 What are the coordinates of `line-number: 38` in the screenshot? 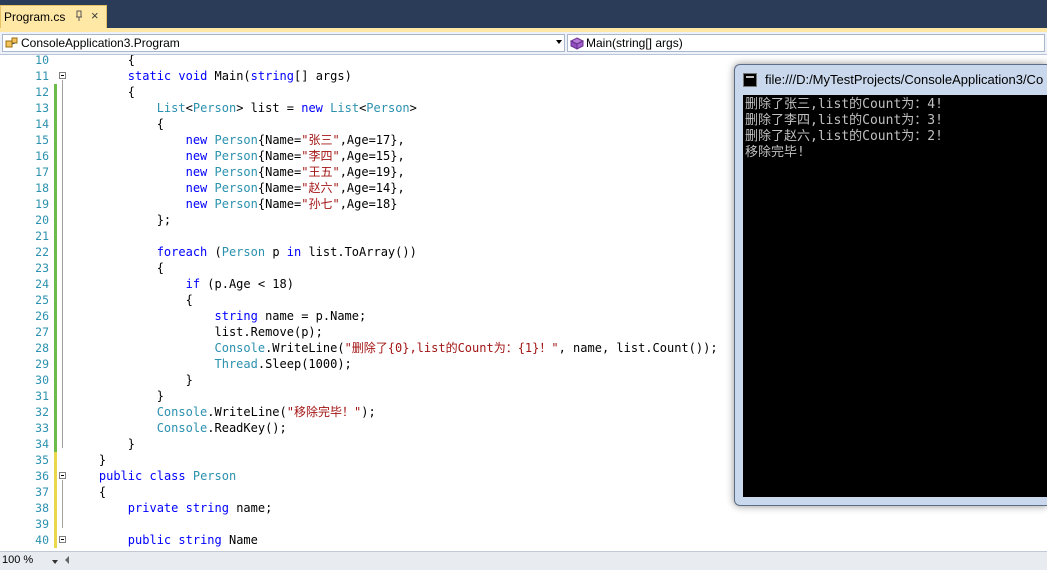 It's located at (42, 508).